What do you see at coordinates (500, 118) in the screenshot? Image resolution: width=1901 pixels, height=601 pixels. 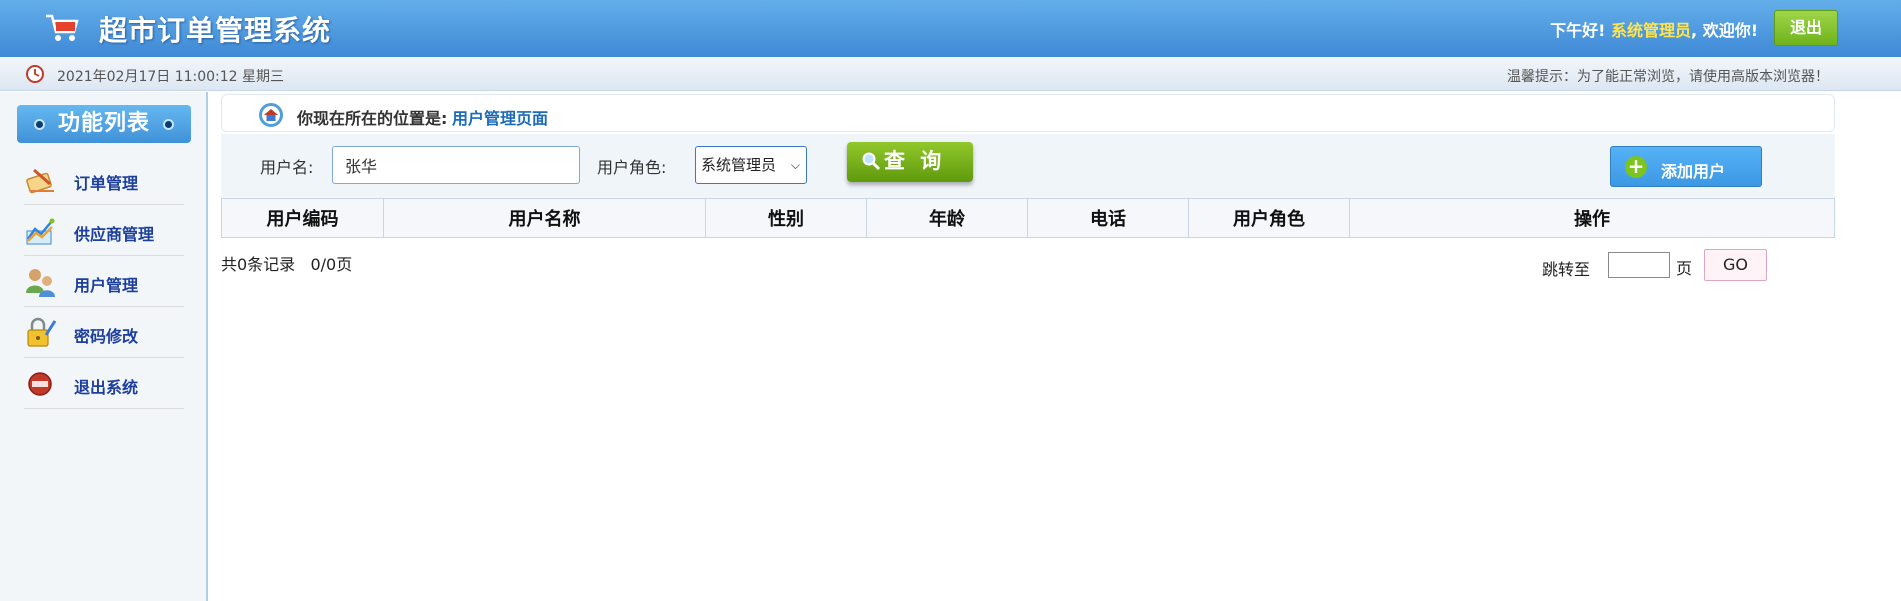 I see `location-value: 用户管理页面` at bounding box center [500, 118].